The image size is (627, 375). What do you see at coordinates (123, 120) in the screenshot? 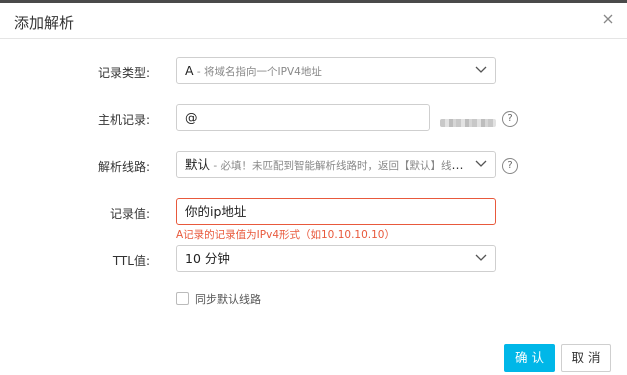
I see `host-record-label: 主机记录:` at bounding box center [123, 120].